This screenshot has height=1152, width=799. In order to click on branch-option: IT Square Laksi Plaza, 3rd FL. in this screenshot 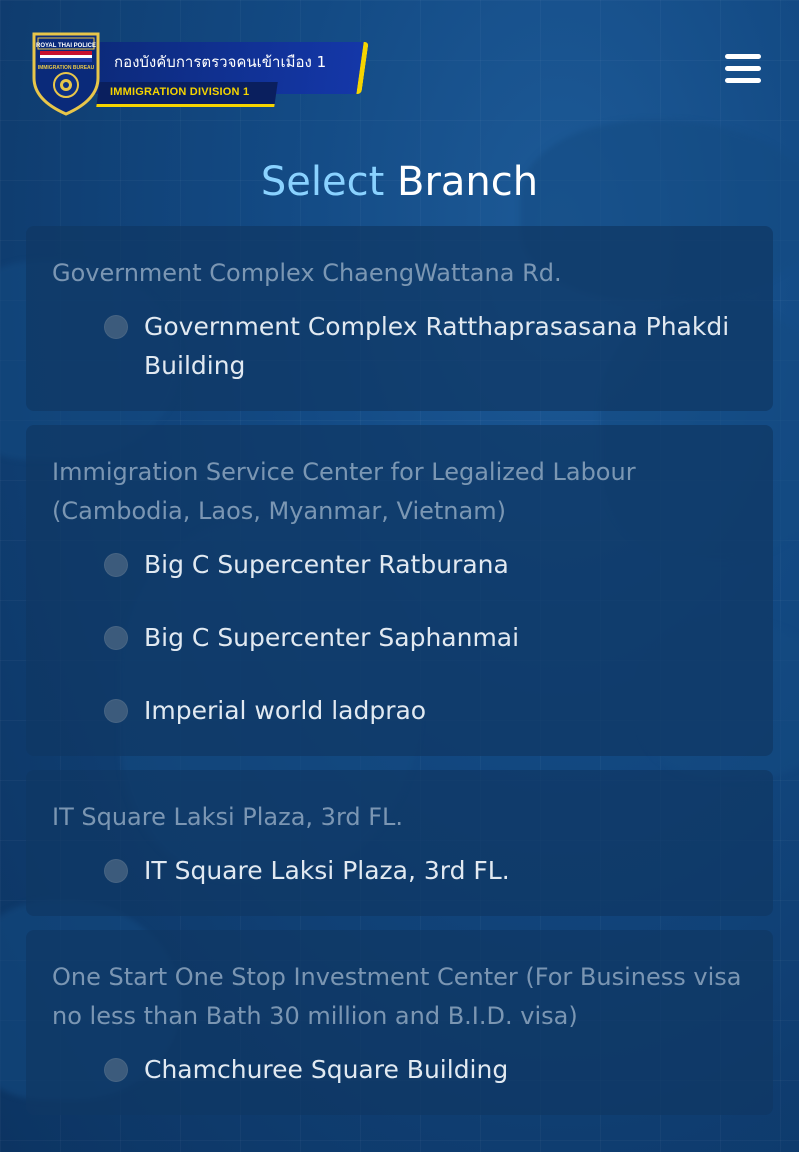, I will do `click(425, 870)`.